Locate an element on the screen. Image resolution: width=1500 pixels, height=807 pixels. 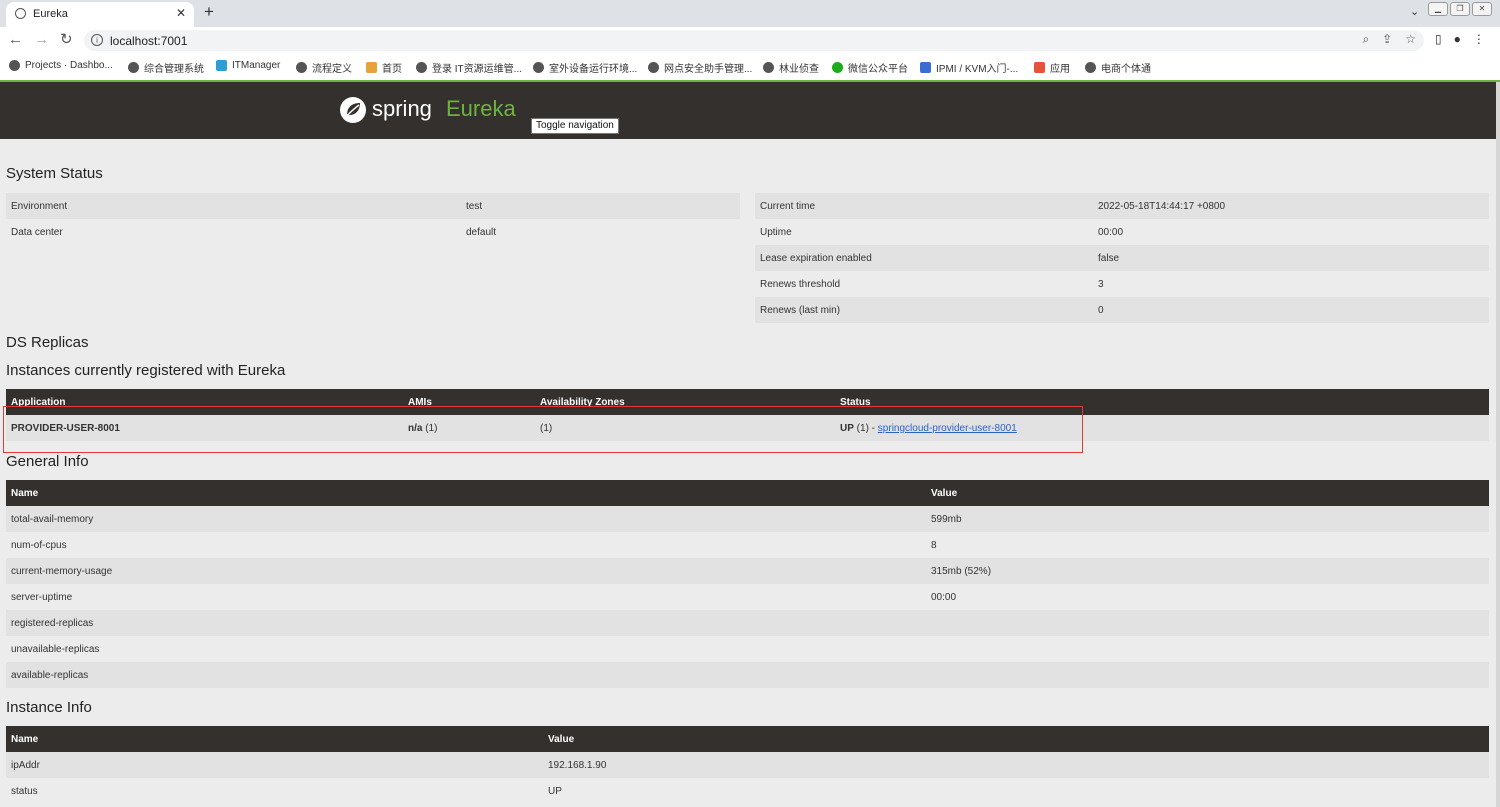
table-row: Uptime 00:00 is located at coordinates (1122, 232).